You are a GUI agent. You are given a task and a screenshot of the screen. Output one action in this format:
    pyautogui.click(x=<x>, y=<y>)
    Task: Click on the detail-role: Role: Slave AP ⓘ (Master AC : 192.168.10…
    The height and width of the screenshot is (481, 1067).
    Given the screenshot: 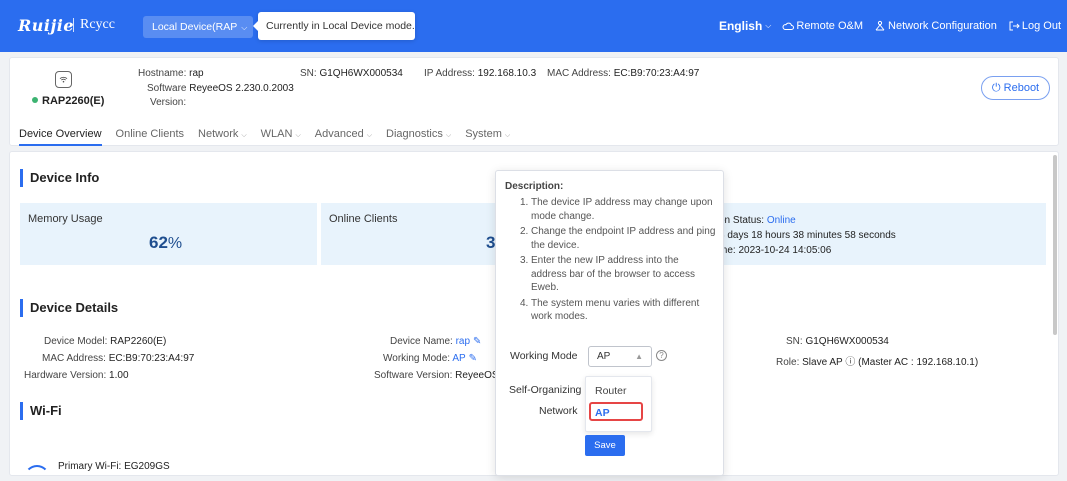 What is the action you would take?
    pyautogui.click(x=877, y=362)
    